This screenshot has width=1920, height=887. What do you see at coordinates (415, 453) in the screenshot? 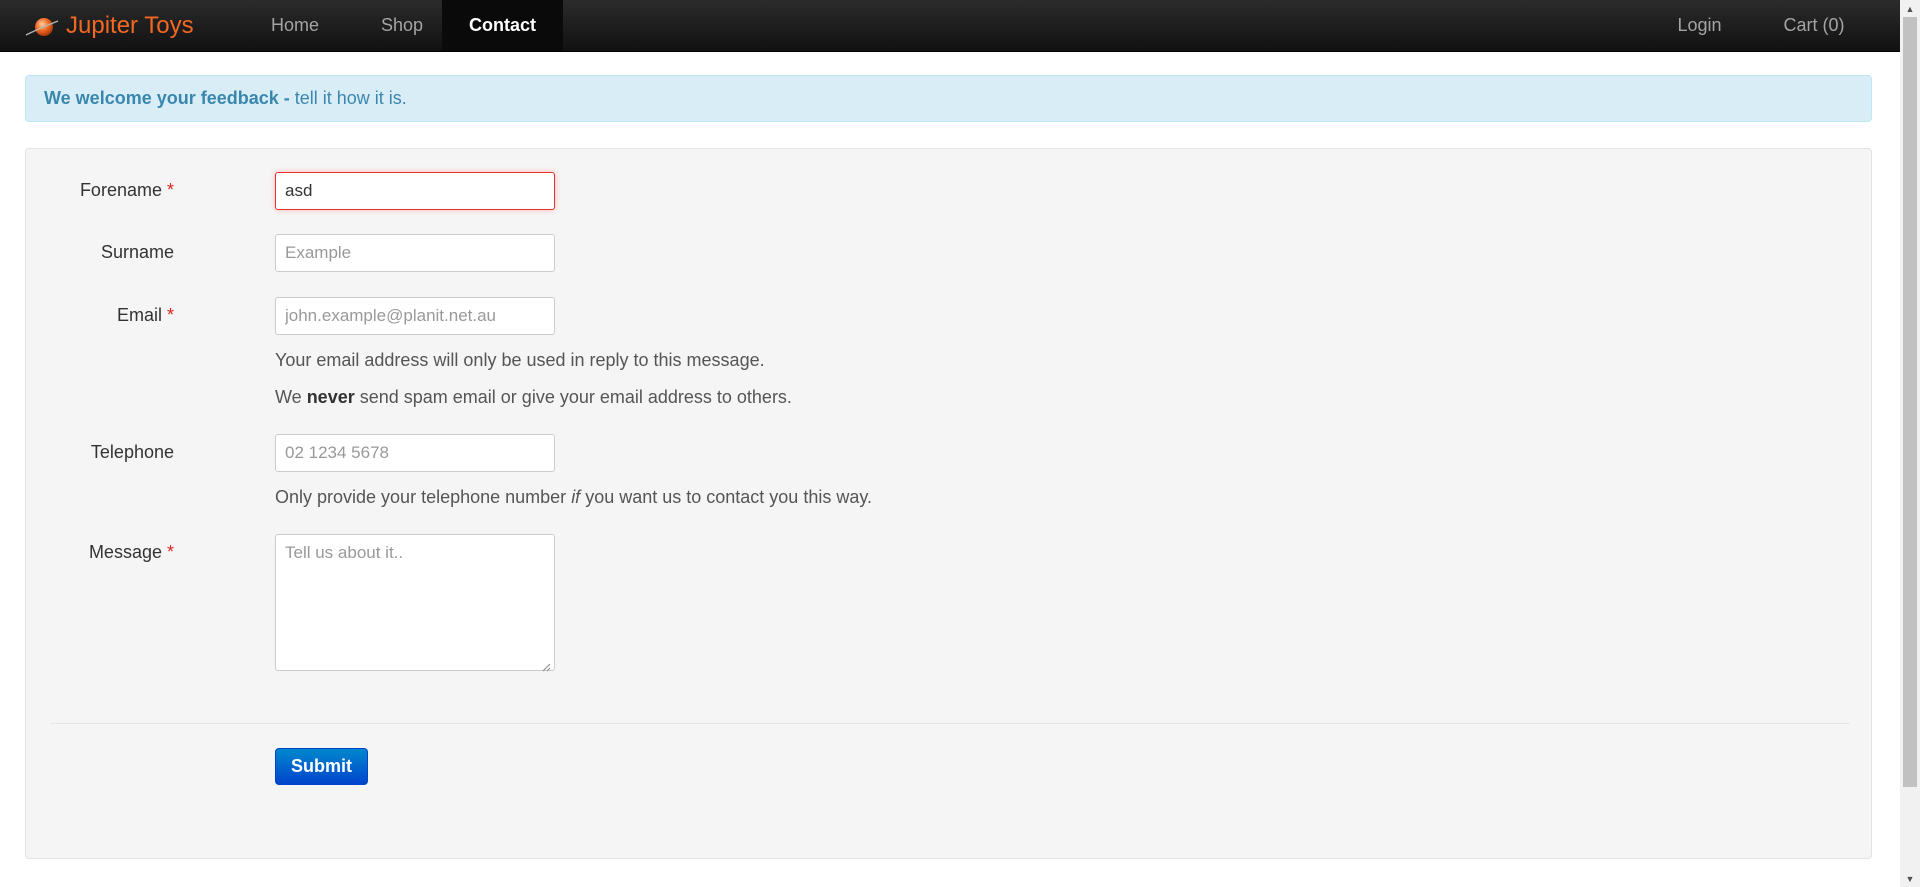
I see `telephone-input` at bounding box center [415, 453].